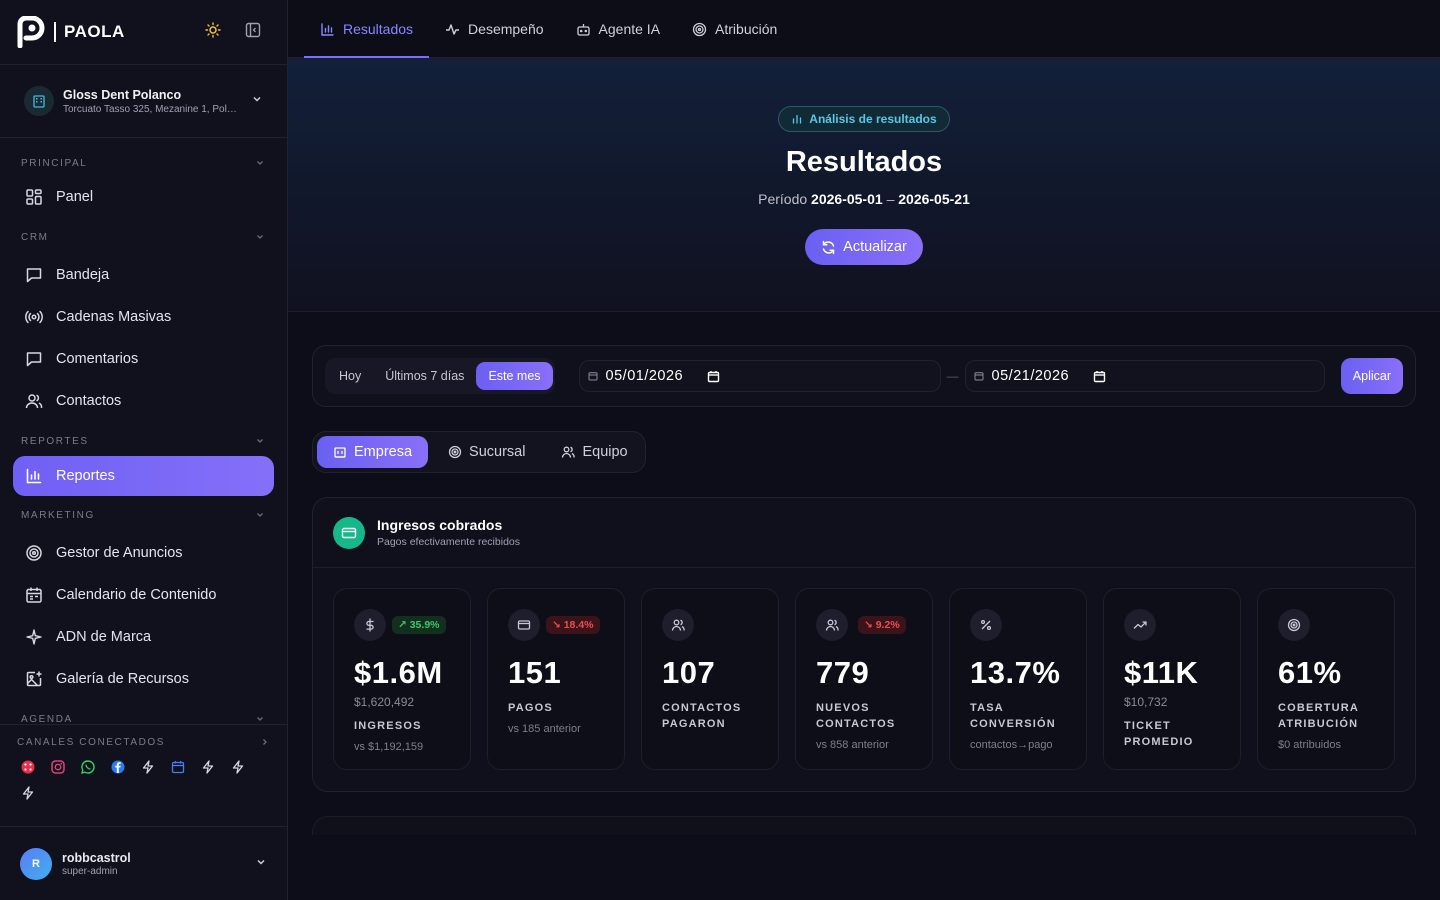 Image resolution: width=1440 pixels, height=900 pixels. Describe the element at coordinates (96, 857) in the screenshot. I see `user-name: robbcastrol` at that location.